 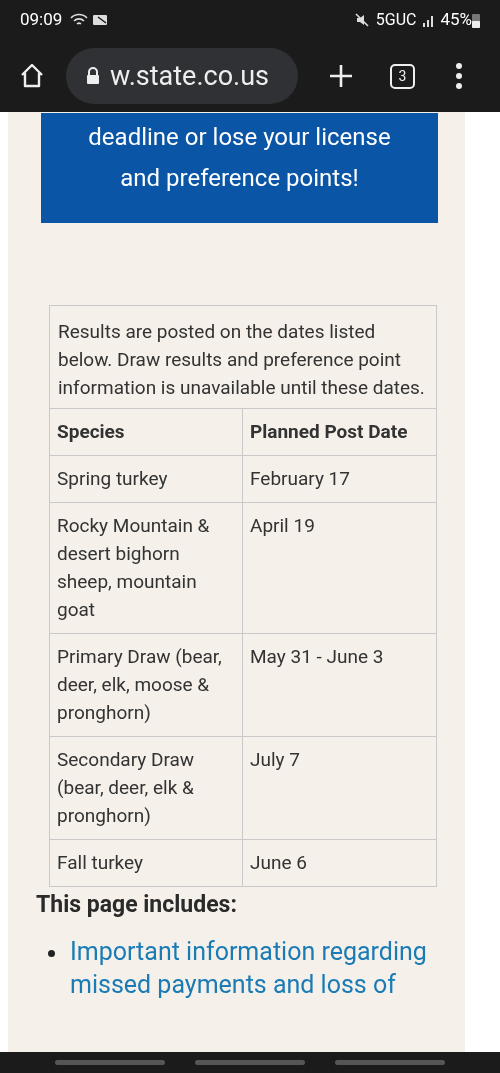 What do you see at coordinates (275, 760) in the screenshot?
I see `table-cell-text: July 7` at bounding box center [275, 760].